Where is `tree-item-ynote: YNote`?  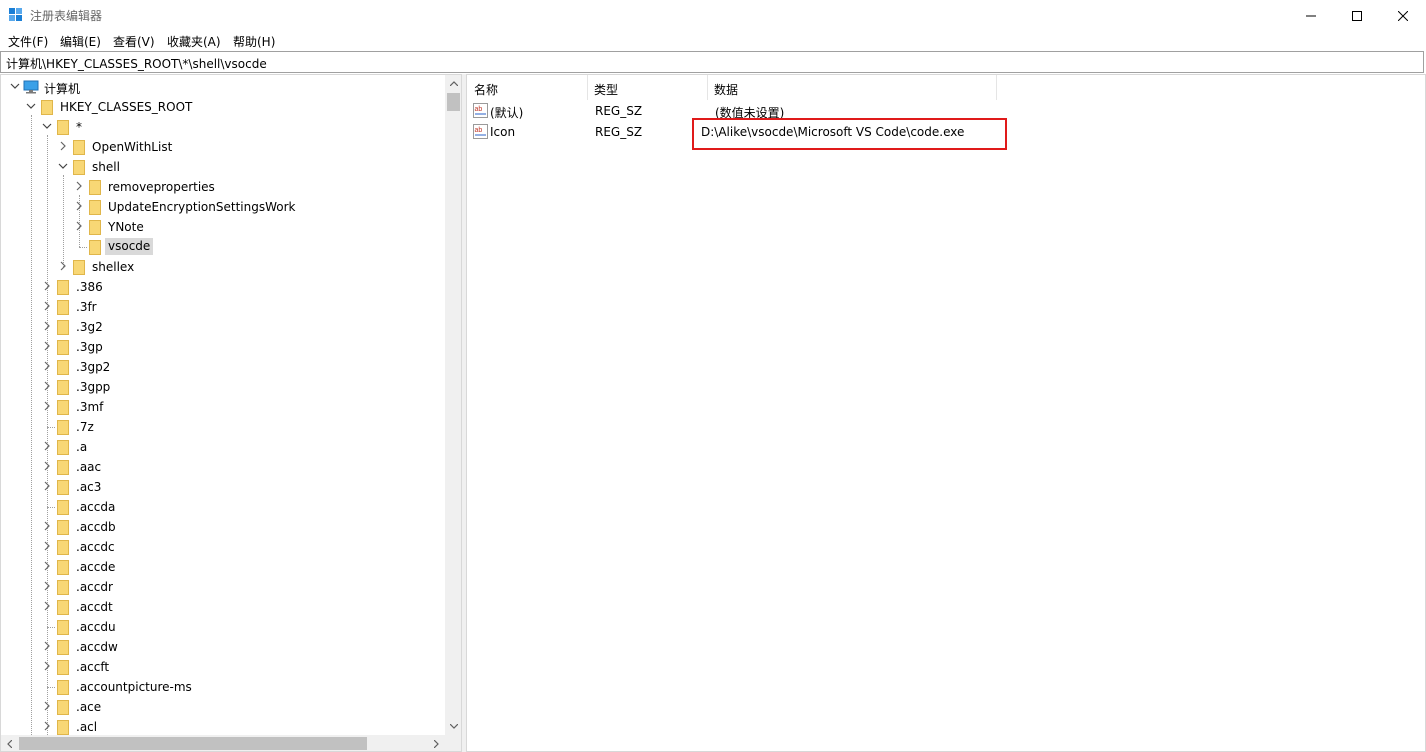
tree-item-ynote: YNote is located at coordinates (223, 227).